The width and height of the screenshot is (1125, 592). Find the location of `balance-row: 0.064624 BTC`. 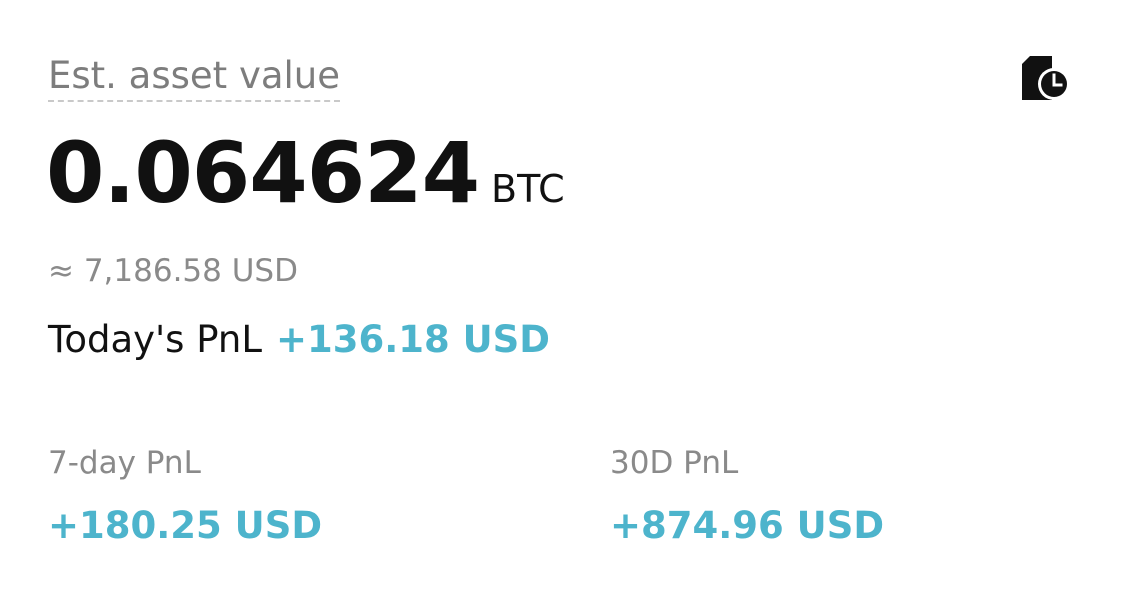

balance-row: 0.064624 BTC is located at coordinates (305, 173).